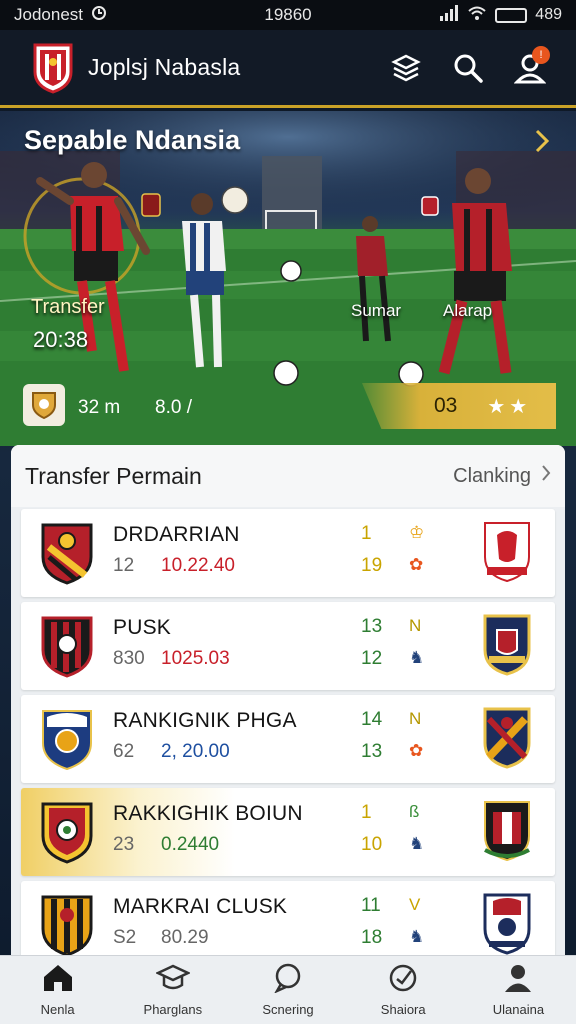 This screenshot has width=576, height=1024. What do you see at coordinates (403, 1009) in the screenshot?
I see `nav-shaiora-label: Shaiora` at bounding box center [403, 1009].